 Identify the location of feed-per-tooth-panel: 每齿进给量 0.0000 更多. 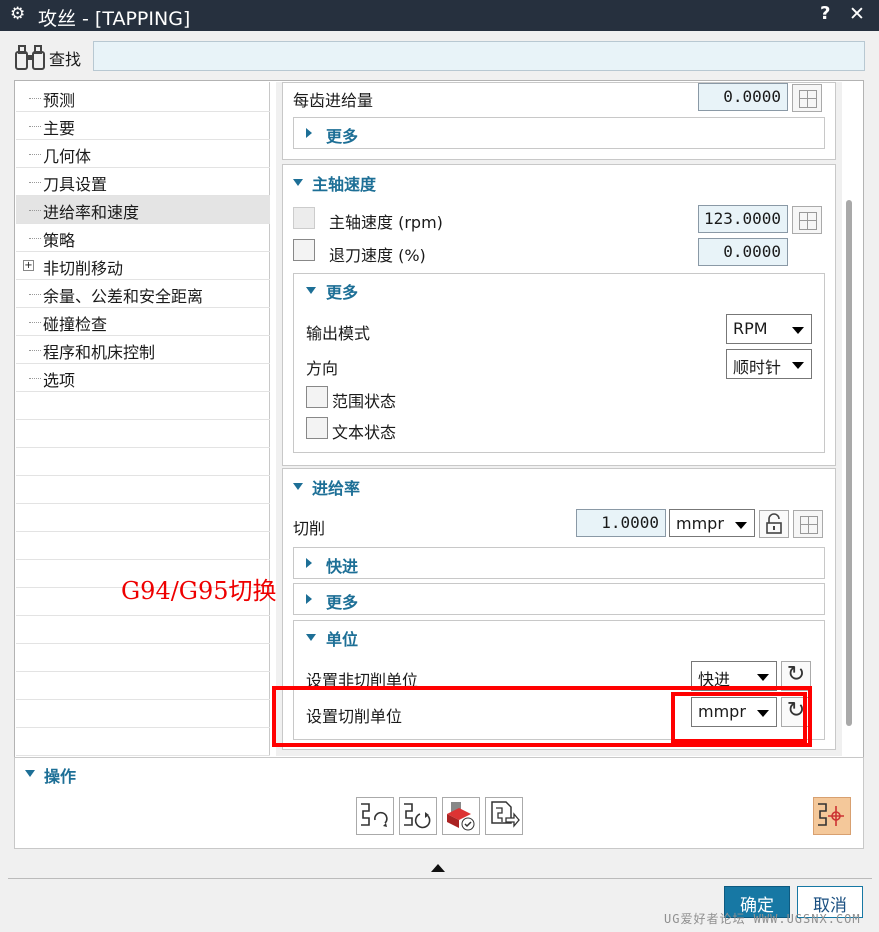
(559, 121).